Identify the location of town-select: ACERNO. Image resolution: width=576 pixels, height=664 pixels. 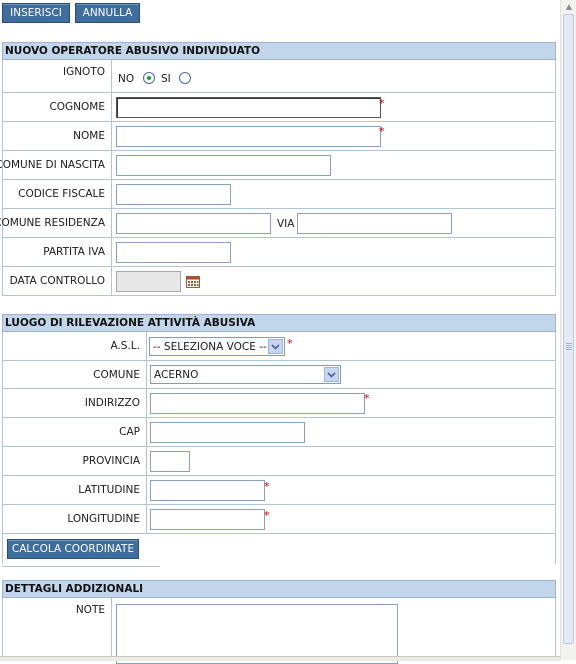
(245, 374).